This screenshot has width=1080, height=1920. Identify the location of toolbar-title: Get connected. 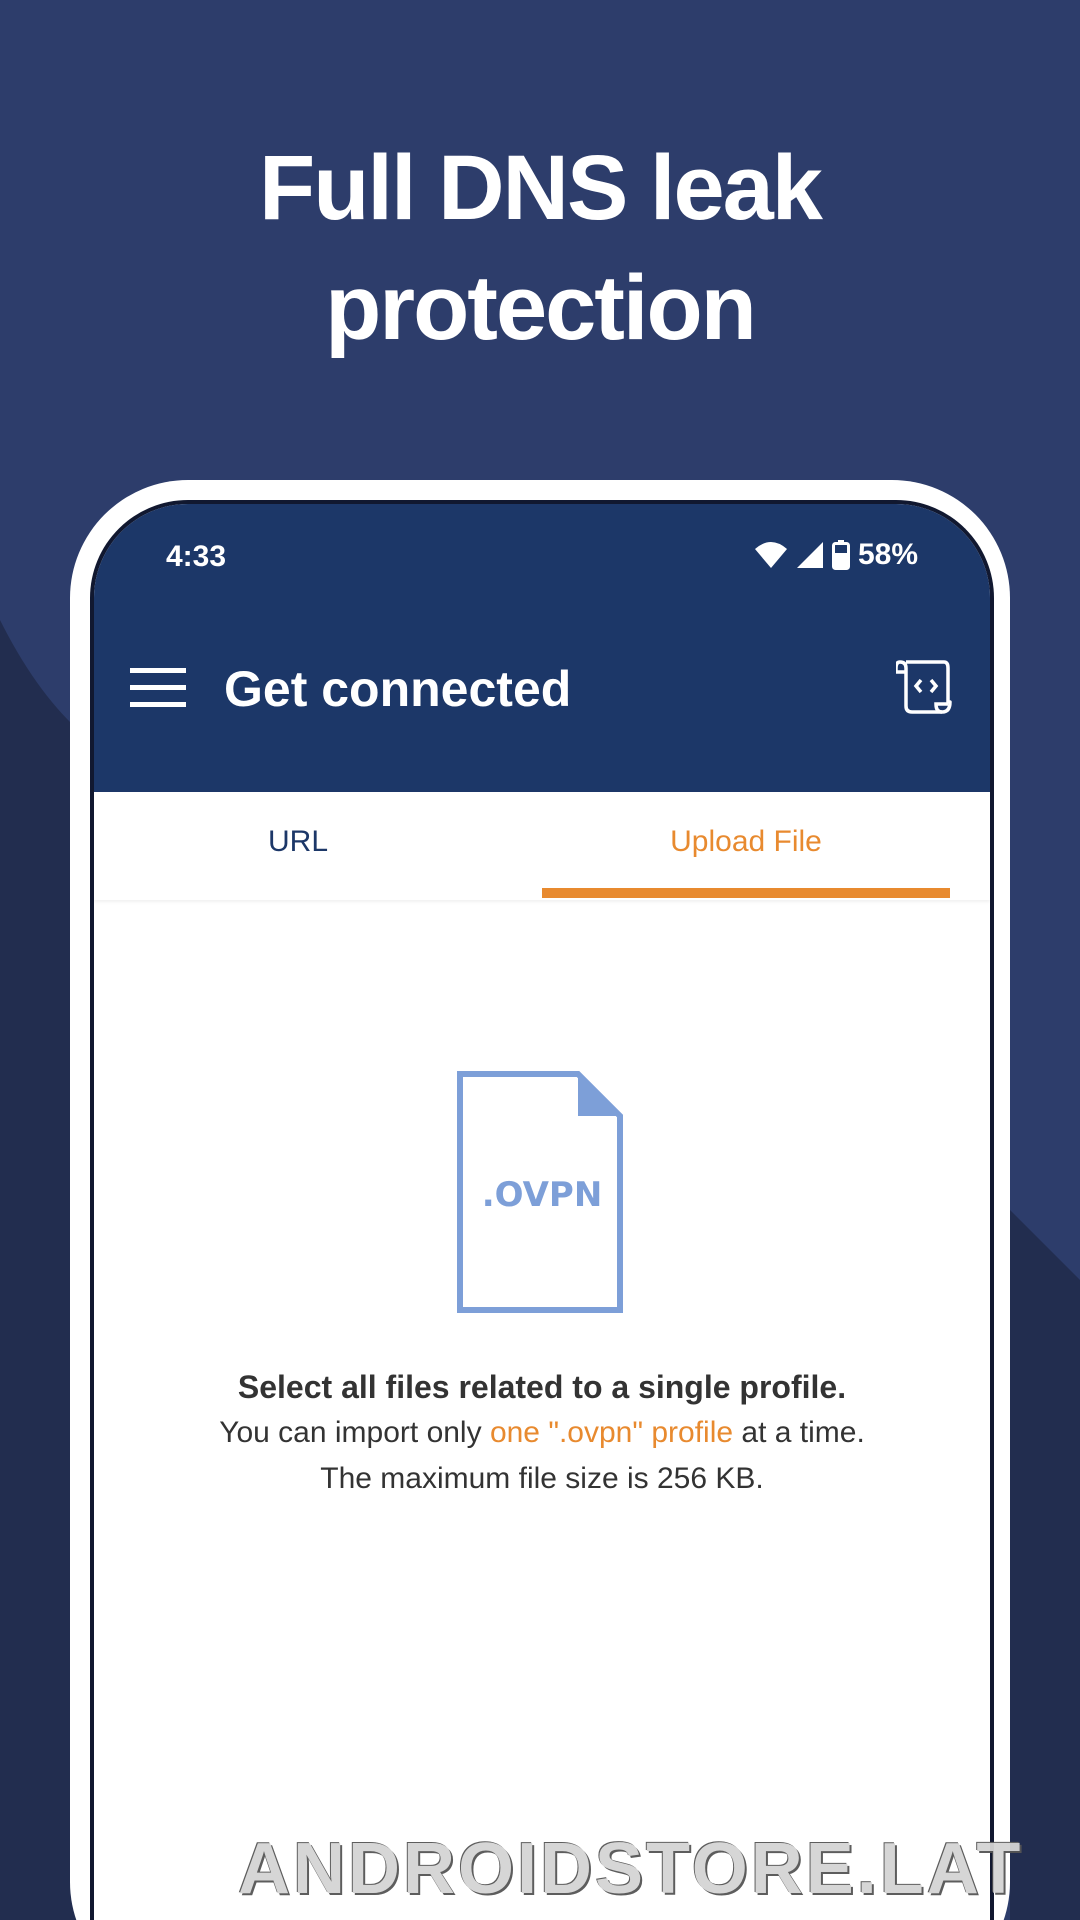
(398, 689).